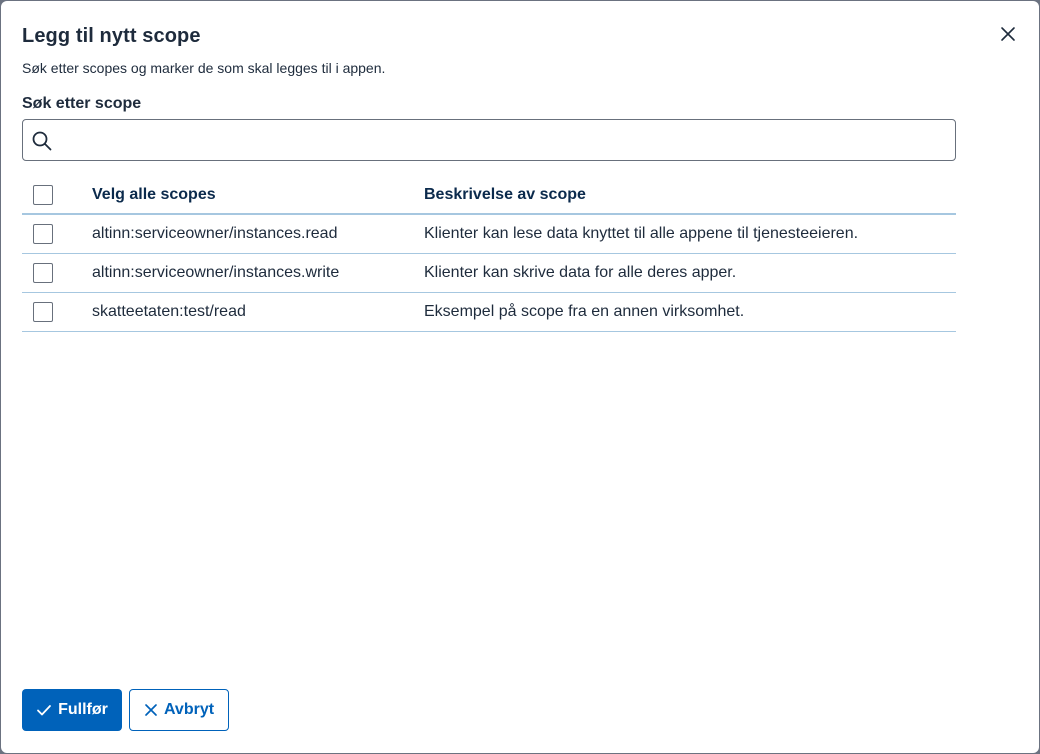 The height and width of the screenshot is (754, 1040). Describe the element at coordinates (83, 709) in the screenshot. I see `confirm-label: Fullfør` at that location.